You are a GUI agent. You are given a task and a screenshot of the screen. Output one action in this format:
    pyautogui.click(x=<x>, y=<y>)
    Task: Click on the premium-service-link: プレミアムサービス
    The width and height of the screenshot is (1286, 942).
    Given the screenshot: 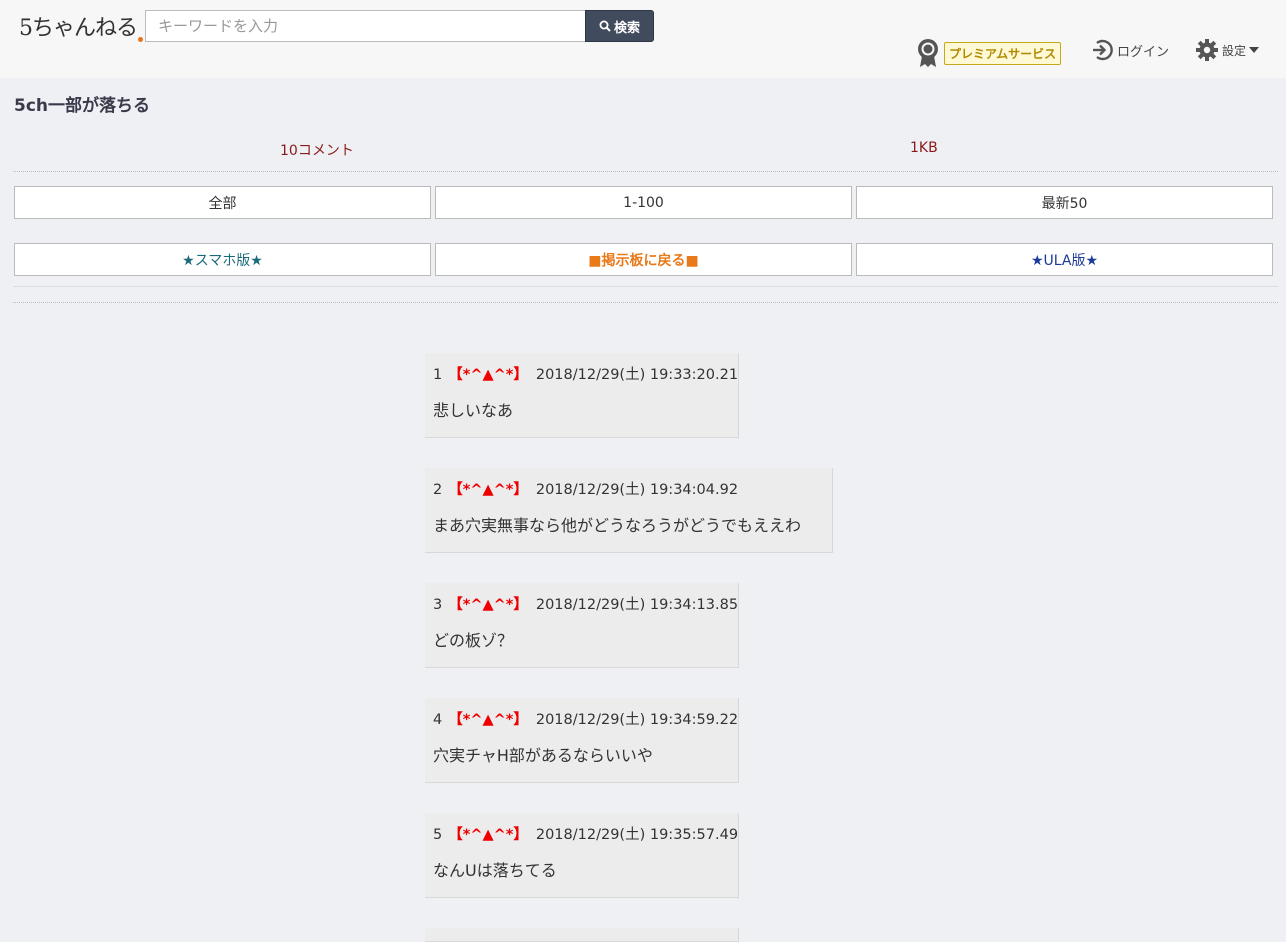 What is the action you would take?
    pyautogui.click(x=989, y=53)
    